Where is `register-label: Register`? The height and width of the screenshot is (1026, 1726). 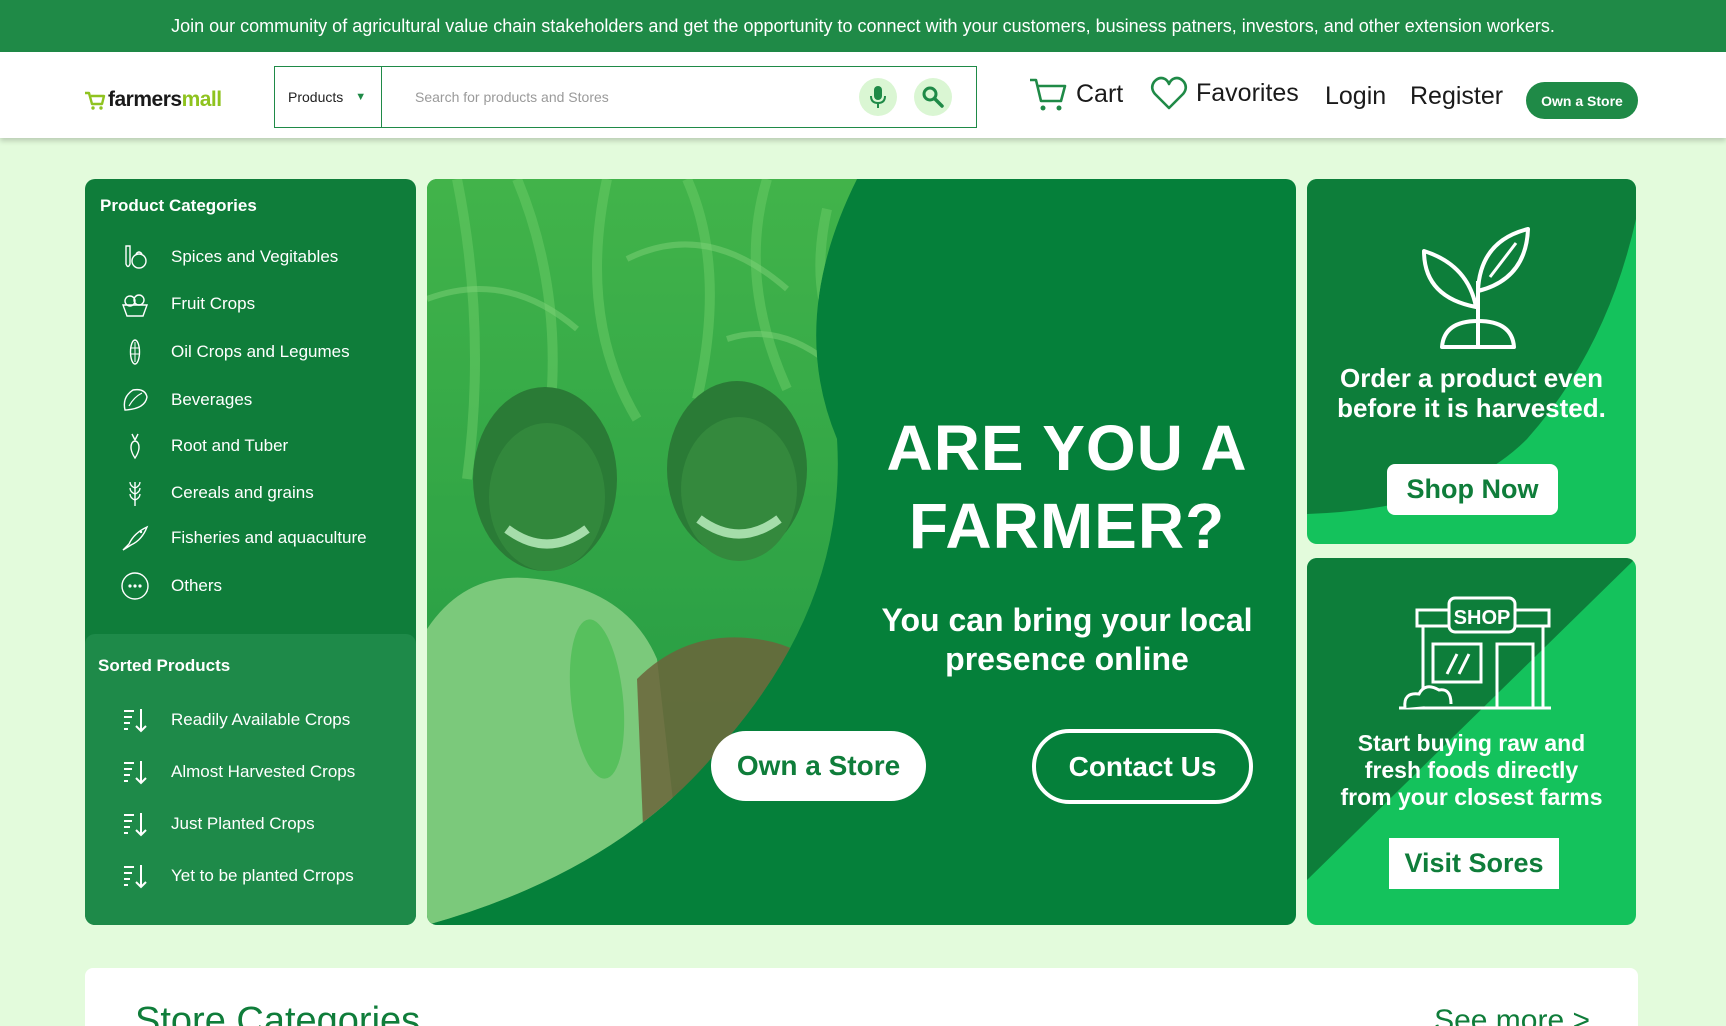
register-label: Register is located at coordinates (1457, 96).